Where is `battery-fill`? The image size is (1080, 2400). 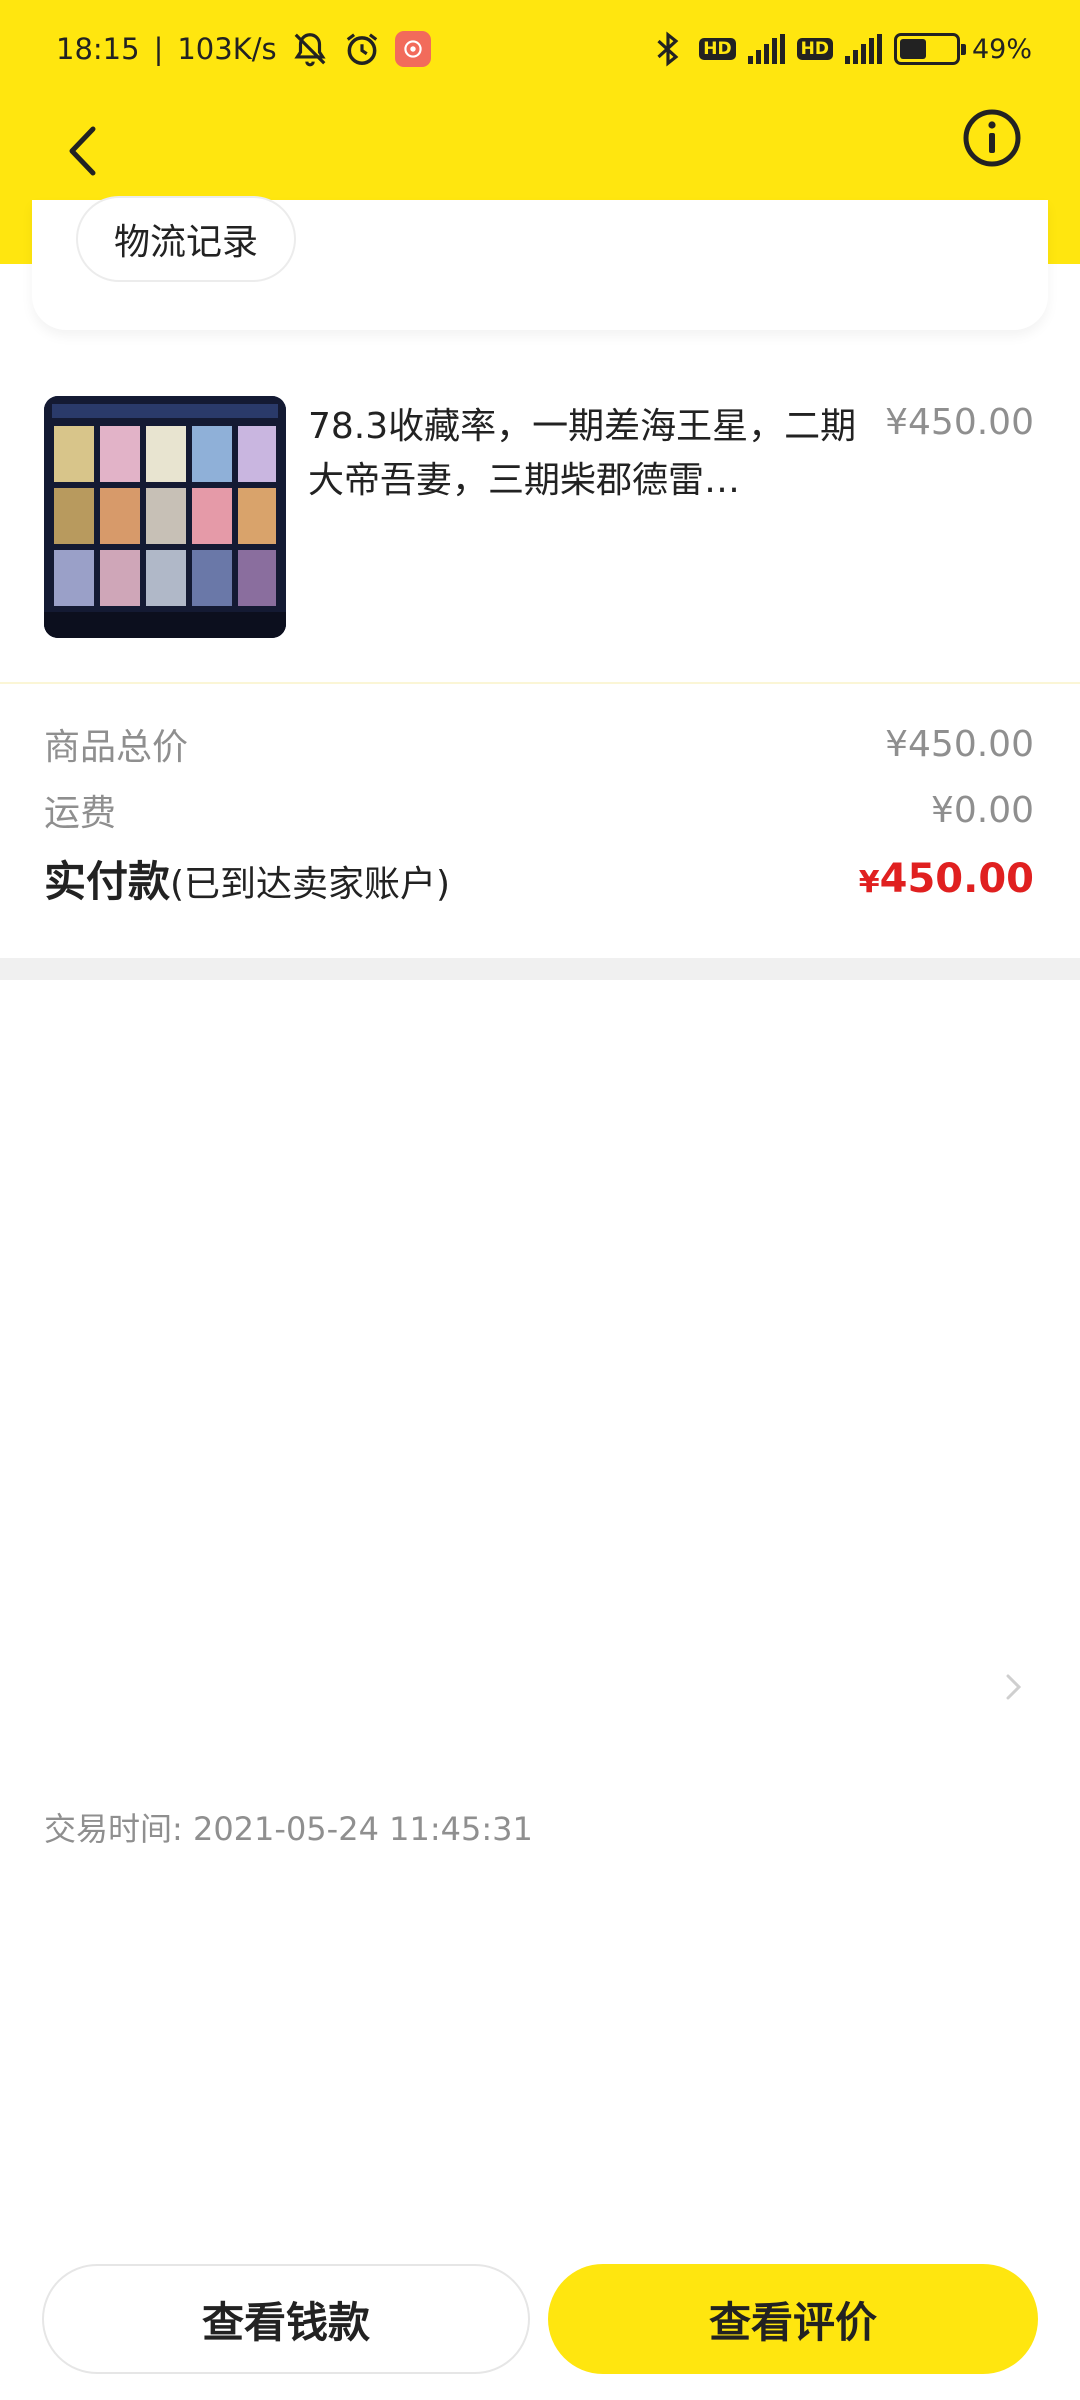
battery-fill is located at coordinates (913, 49).